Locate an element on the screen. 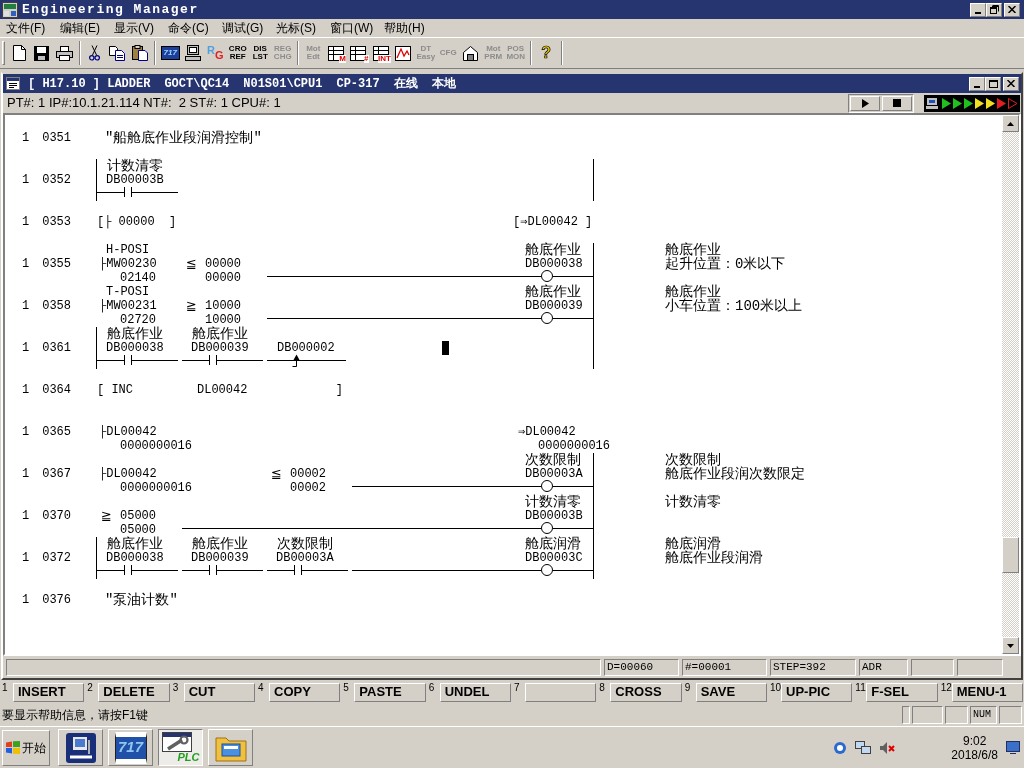 This screenshot has height=768, width=1024. menu-item: 显示(V) is located at coordinates (135, 28).